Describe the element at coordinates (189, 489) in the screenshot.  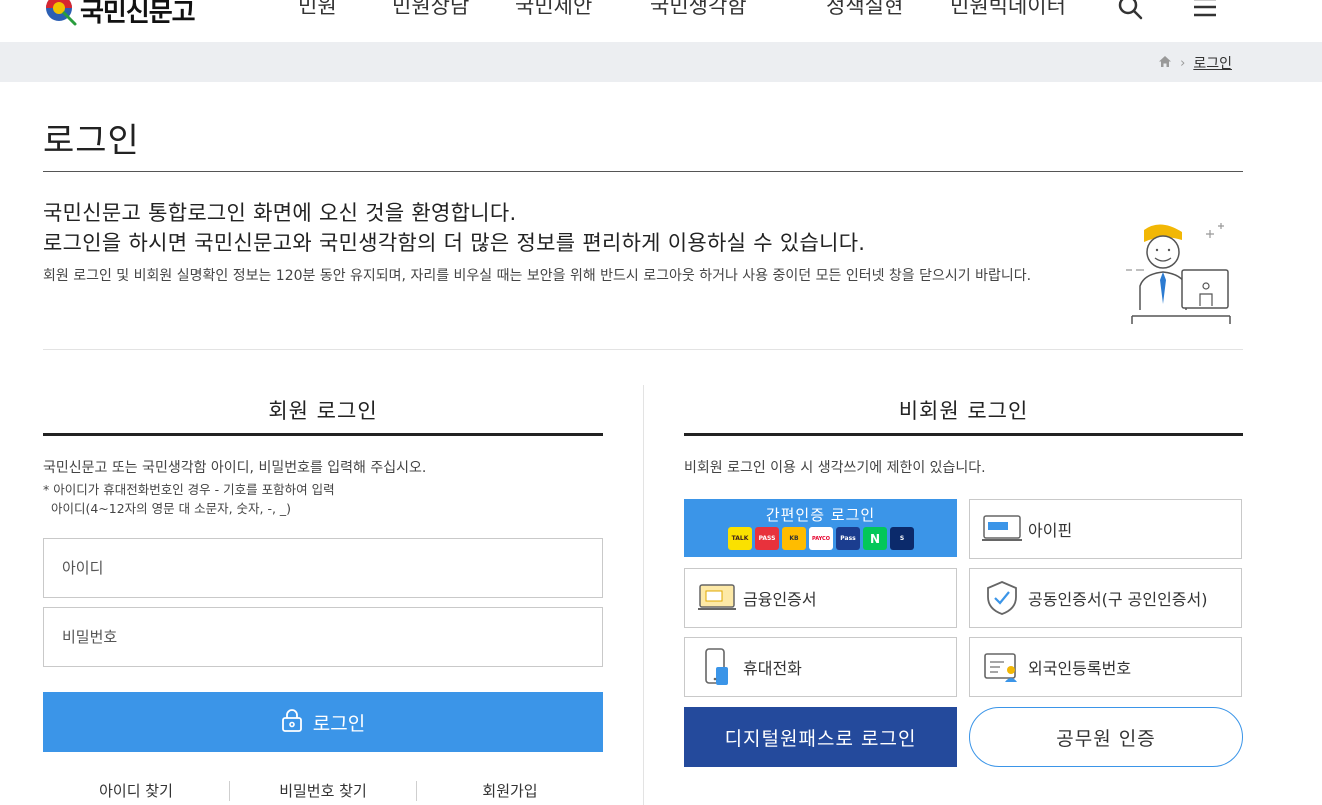
I see `id-hint-line1: * 아이디가 휴대전화번호인 경우 - 기호를 포함하여 입력` at that location.